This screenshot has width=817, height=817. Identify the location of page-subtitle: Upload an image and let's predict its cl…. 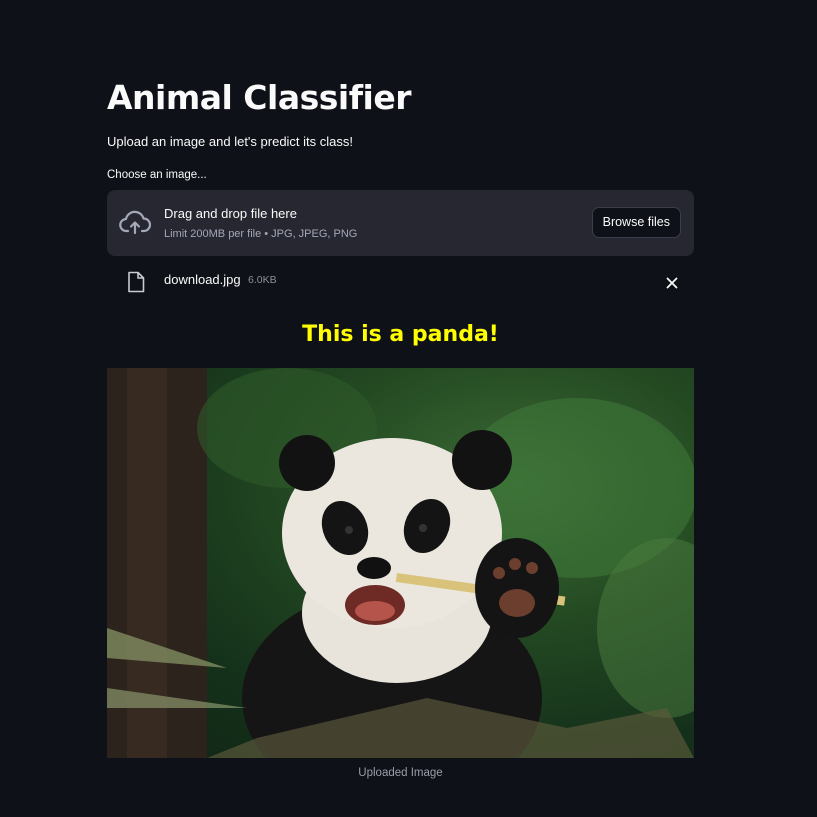
(230, 141).